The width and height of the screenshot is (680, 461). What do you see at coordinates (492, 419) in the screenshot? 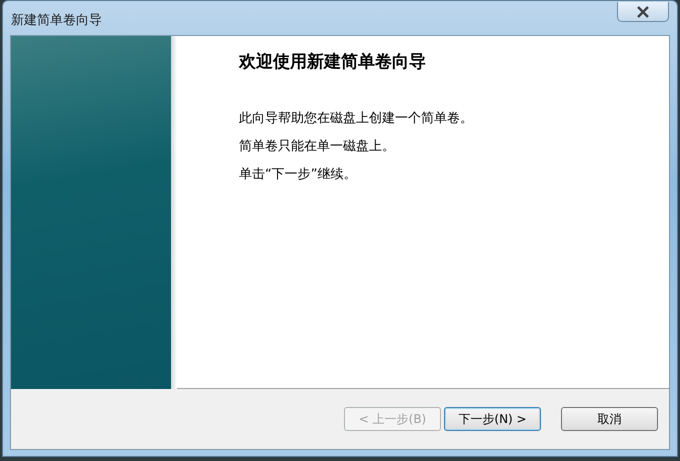
I see `wizard-button: 下一步(N) >` at bounding box center [492, 419].